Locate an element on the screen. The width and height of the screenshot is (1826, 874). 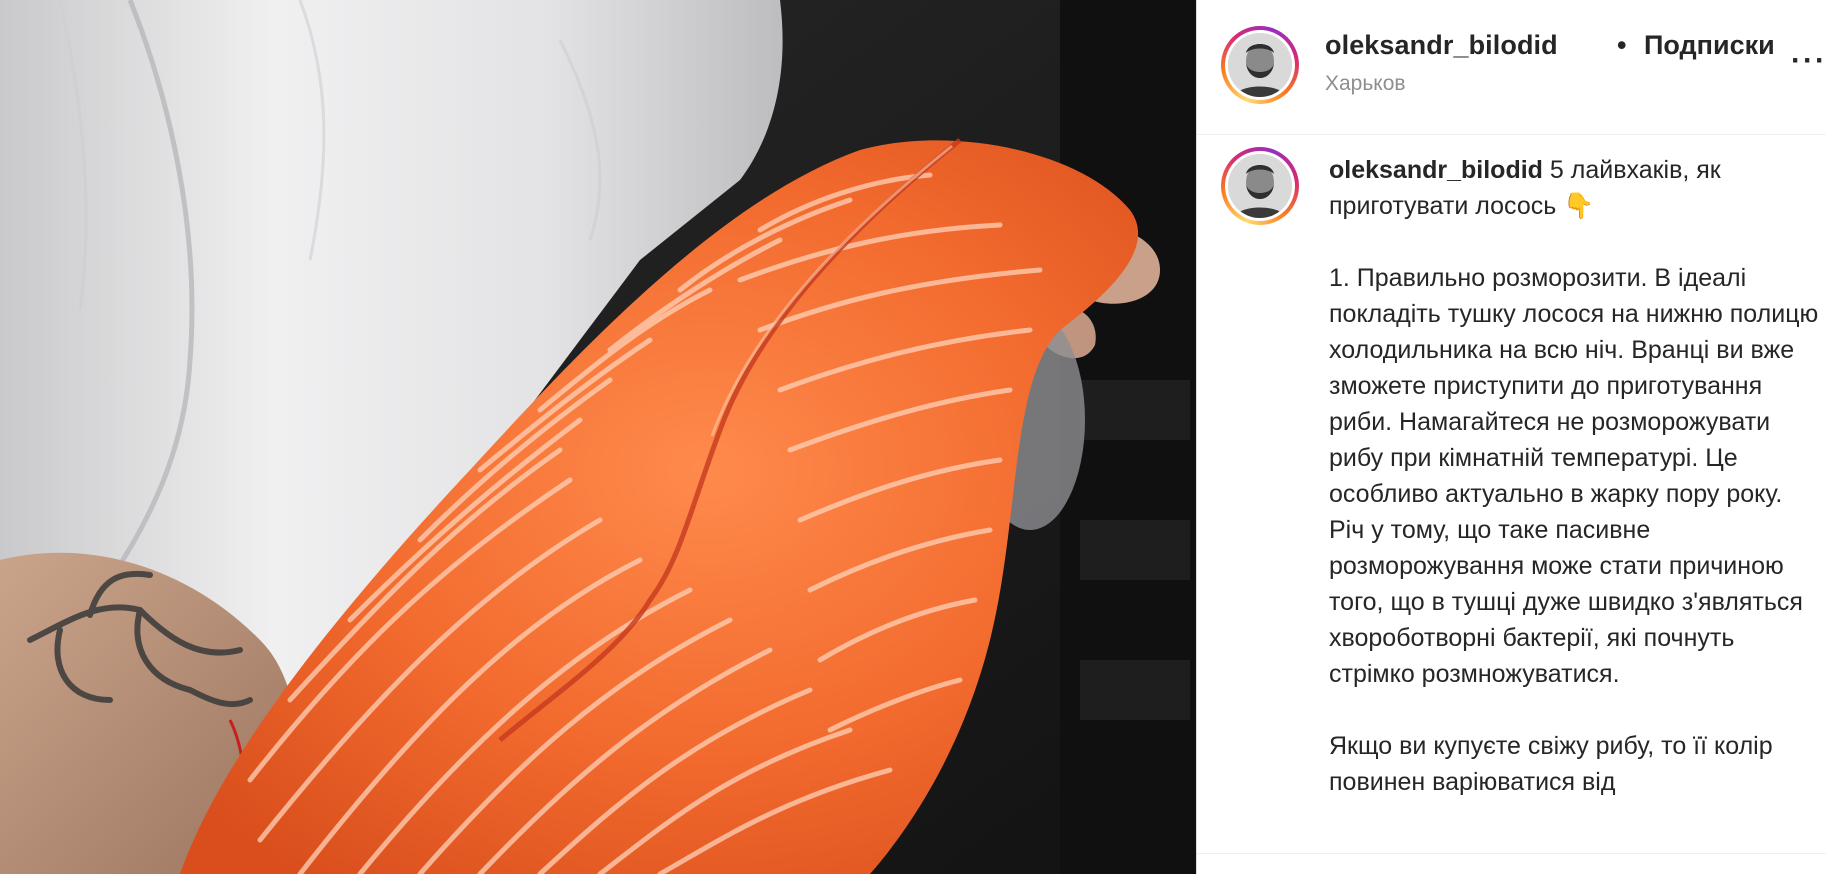
author-avatar is located at coordinates (1260, 65).